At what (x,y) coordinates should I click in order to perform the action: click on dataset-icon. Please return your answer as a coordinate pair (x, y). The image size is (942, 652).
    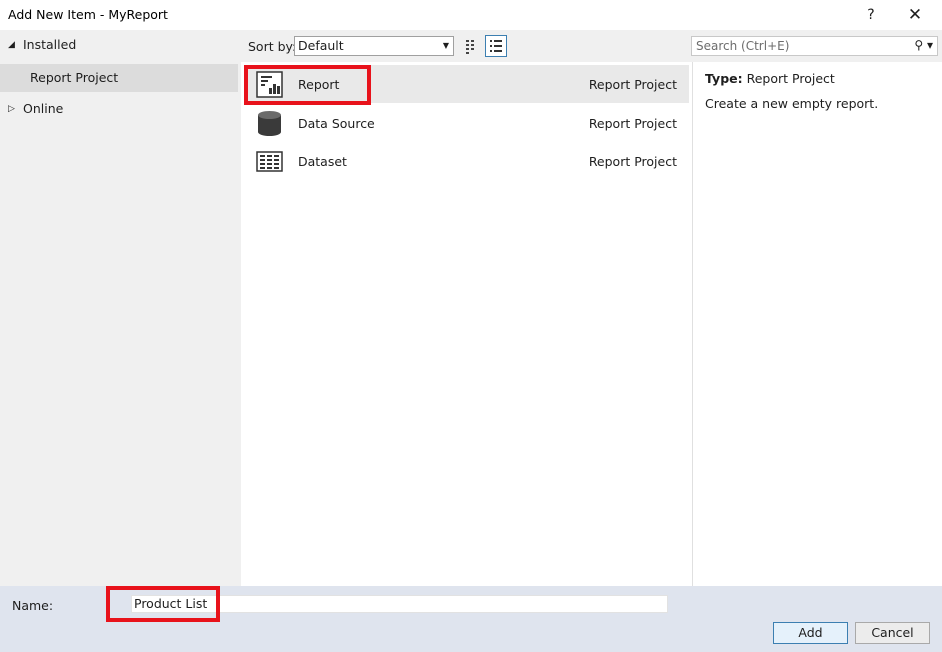
    Looking at the image, I should click on (269, 161).